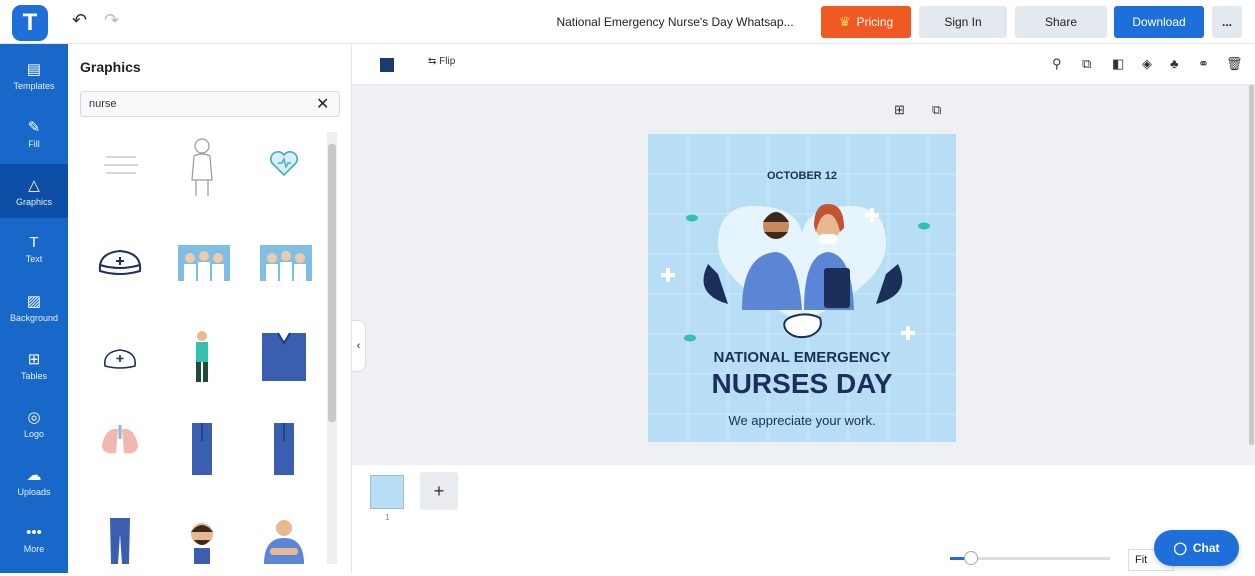 This screenshot has width=1255, height=576. Describe the element at coordinates (34, 127) in the screenshot. I see `brush-icon: ✎` at that location.